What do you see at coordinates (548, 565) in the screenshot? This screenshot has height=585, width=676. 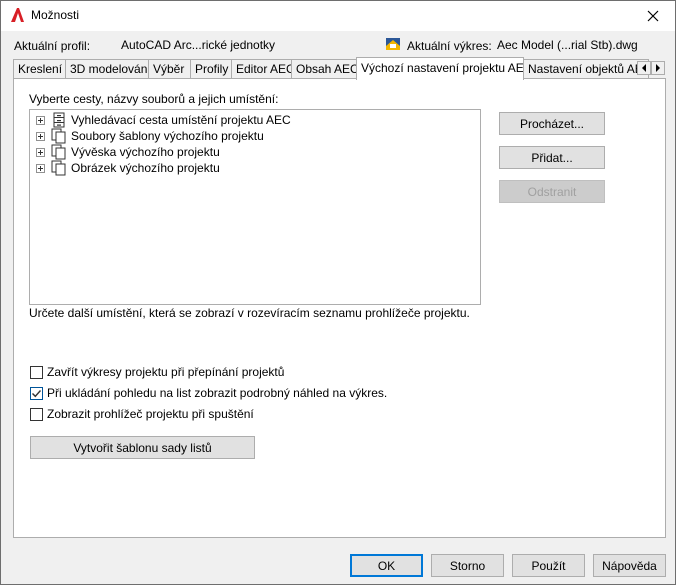 I see `apply-button: Použít` at bounding box center [548, 565].